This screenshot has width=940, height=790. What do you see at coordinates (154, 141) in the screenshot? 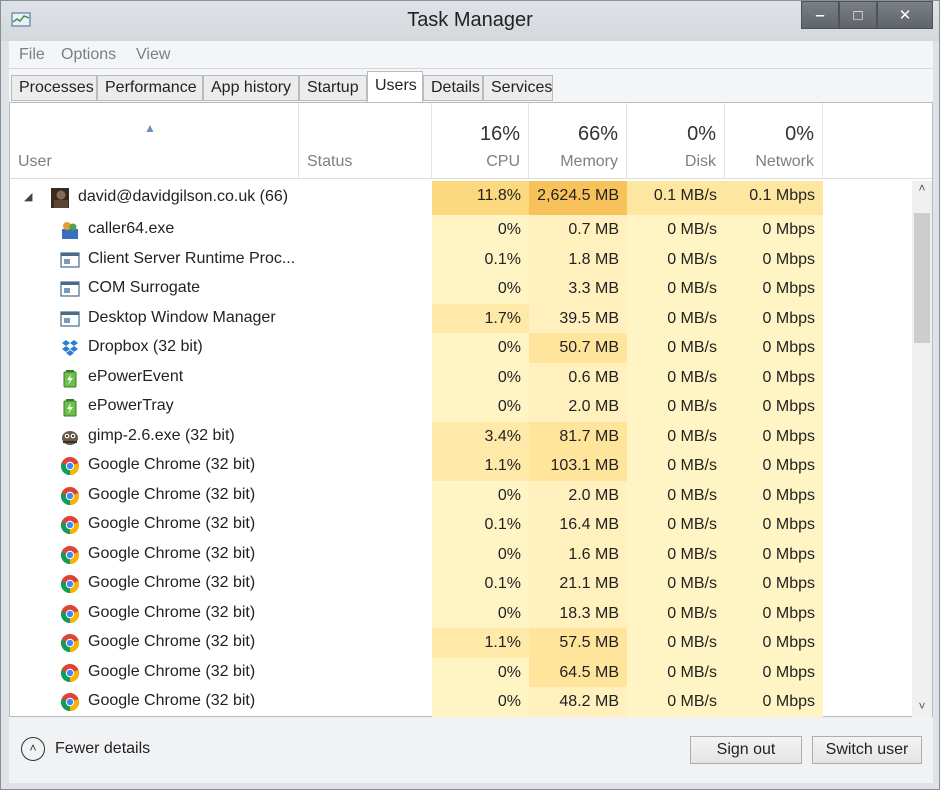
I see `column-header-user: ▲ User` at bounding box center [154, 141].